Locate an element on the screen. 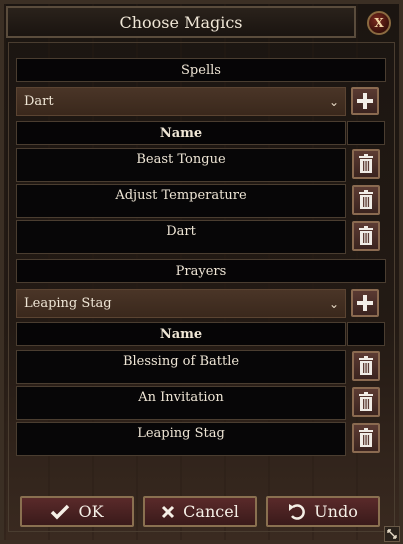 This screenshot has width=403, height=544. spell-row: Beast Tongue is located at coordinates (181, 165).